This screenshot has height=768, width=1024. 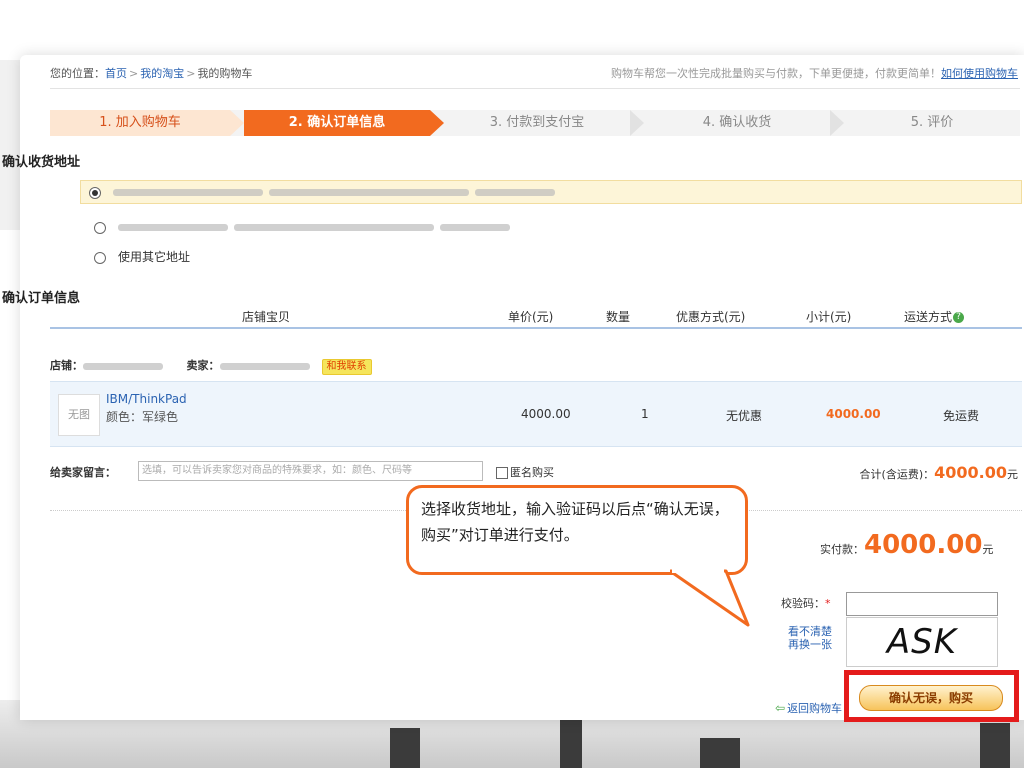 I want to click on step-review: 5. 评价, so click(x=932, y=122).